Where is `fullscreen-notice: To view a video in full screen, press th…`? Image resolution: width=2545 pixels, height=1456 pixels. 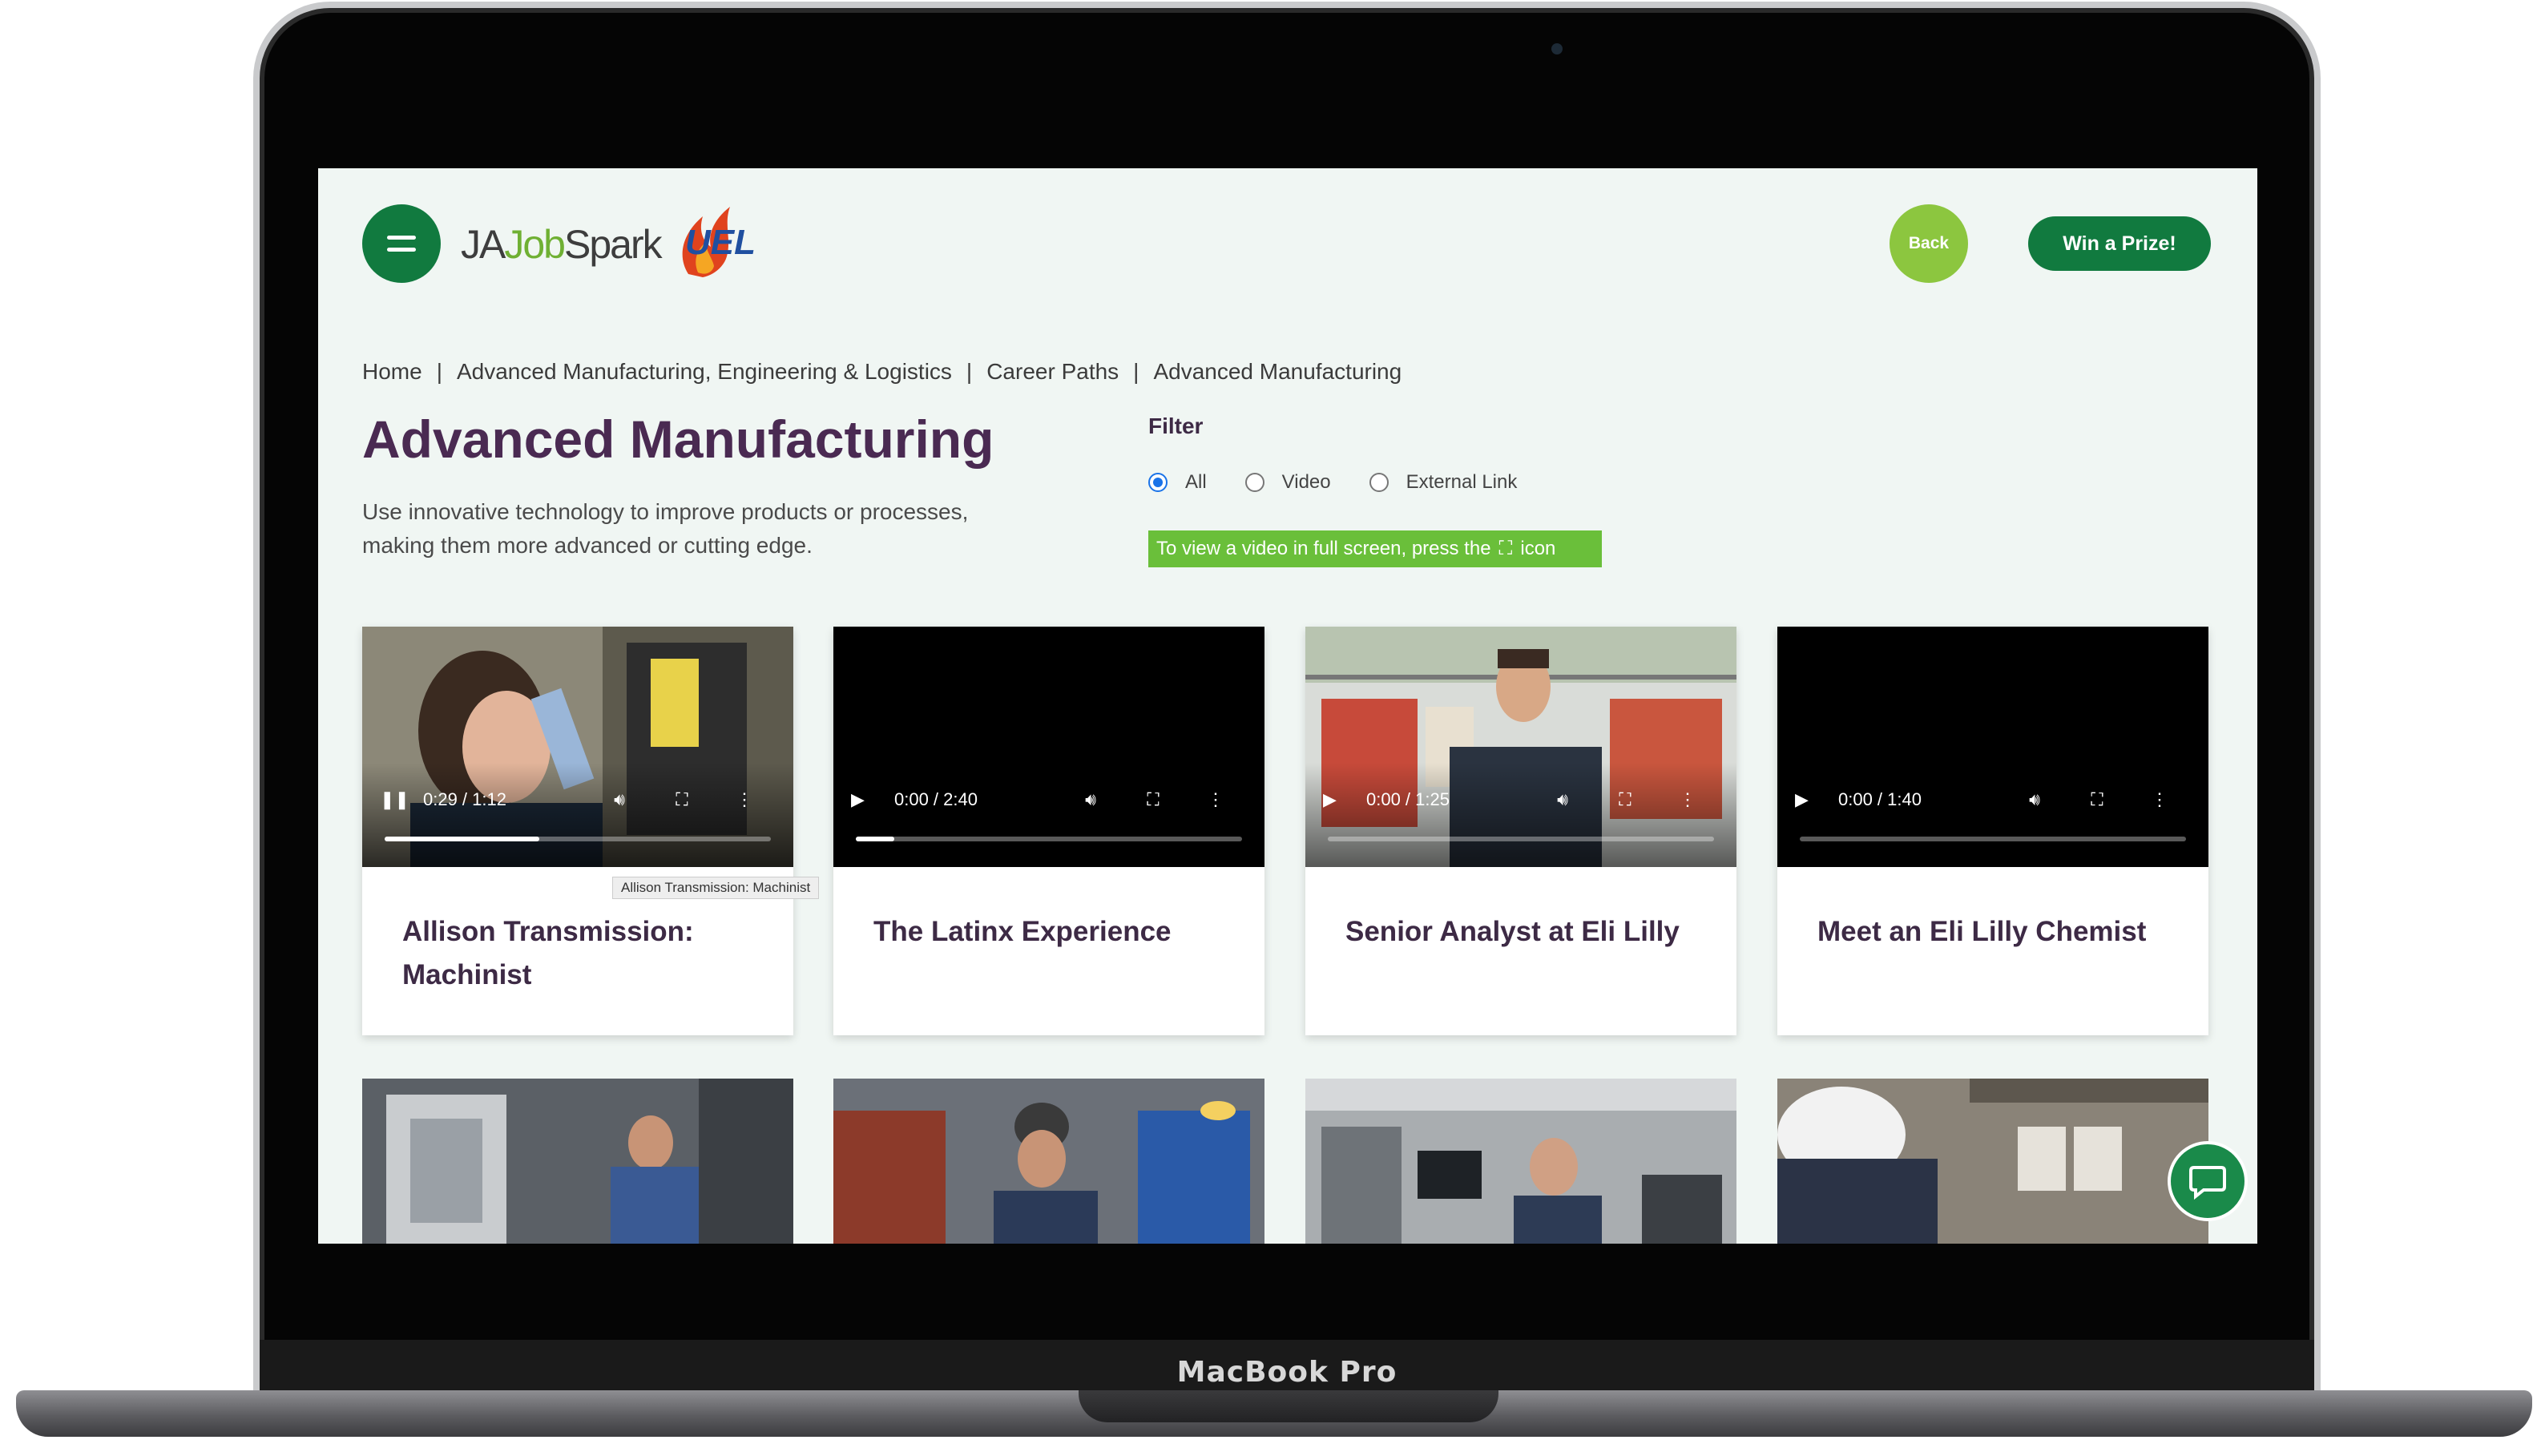
fullscreen-notice: To view a video in full screen, press th… is located at coordinates (1375, 548).